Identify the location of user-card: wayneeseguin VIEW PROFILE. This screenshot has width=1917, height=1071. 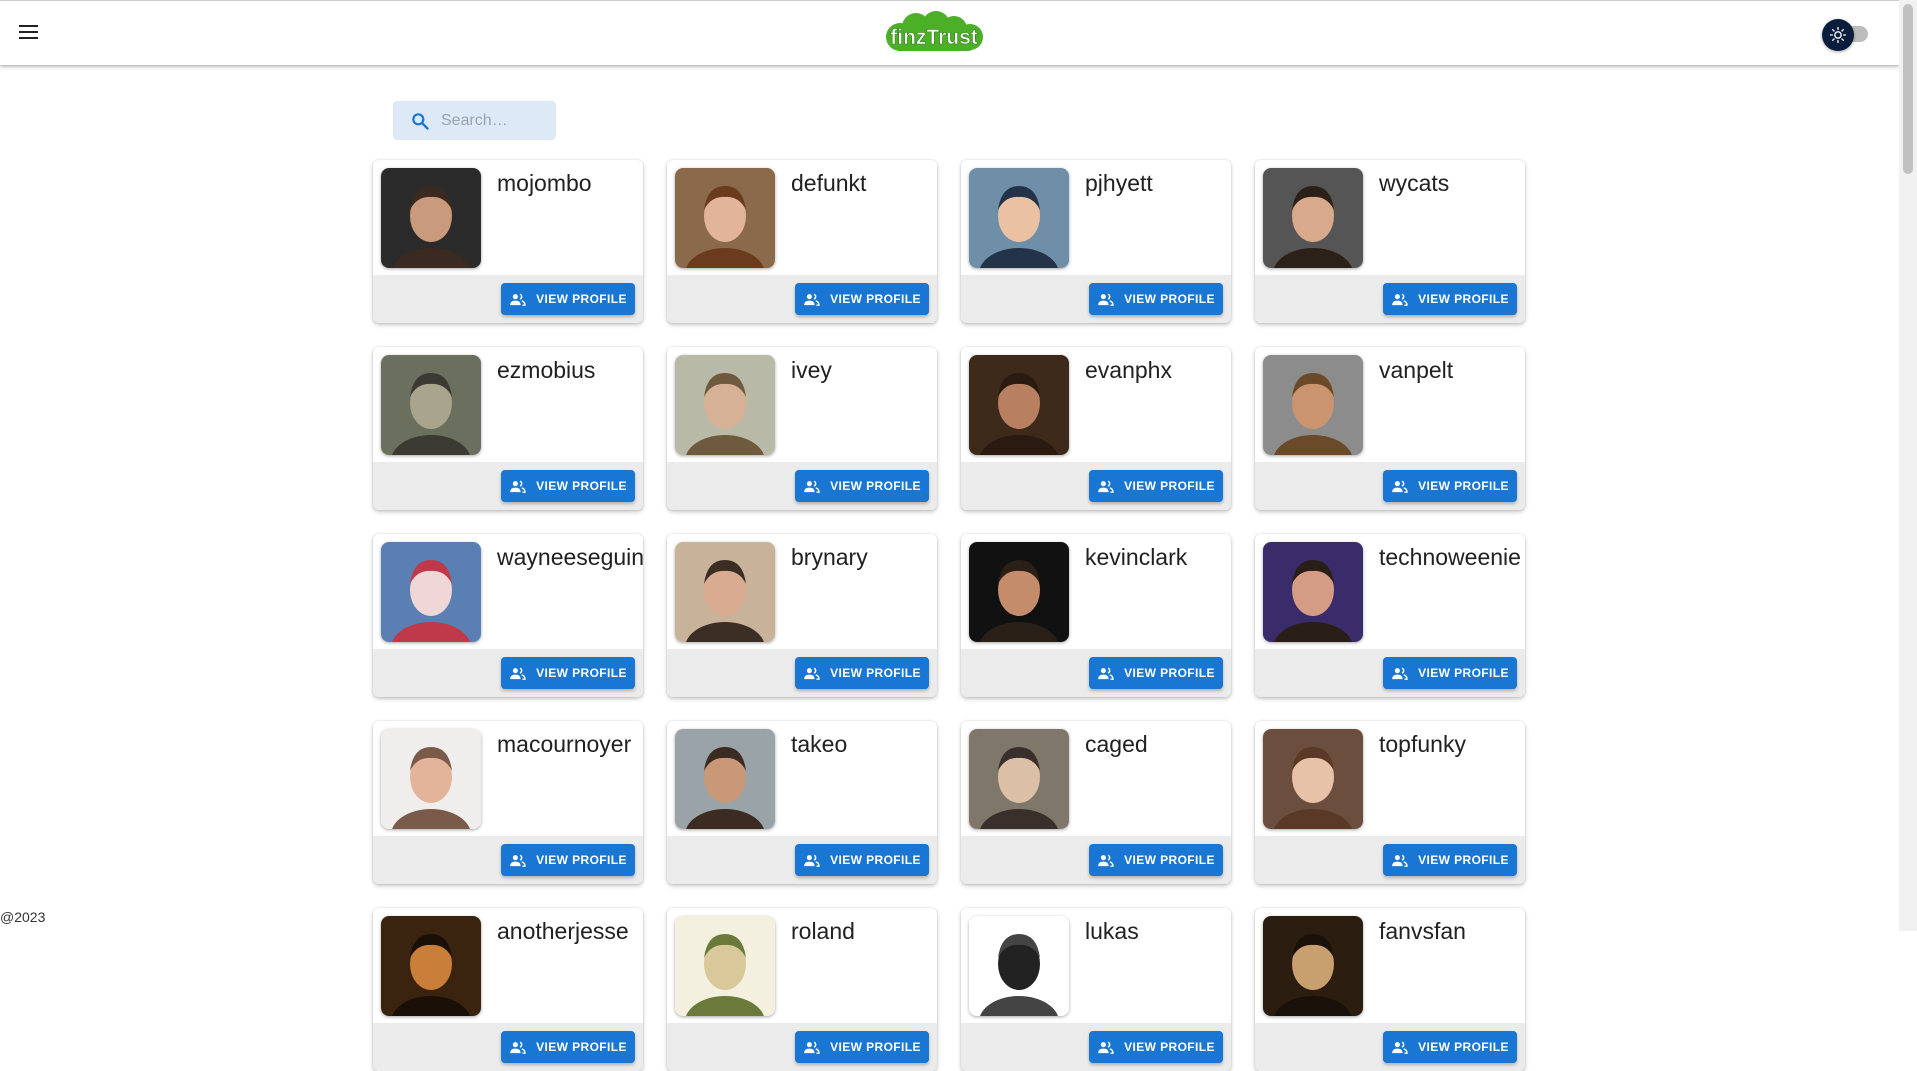
(508, 615).